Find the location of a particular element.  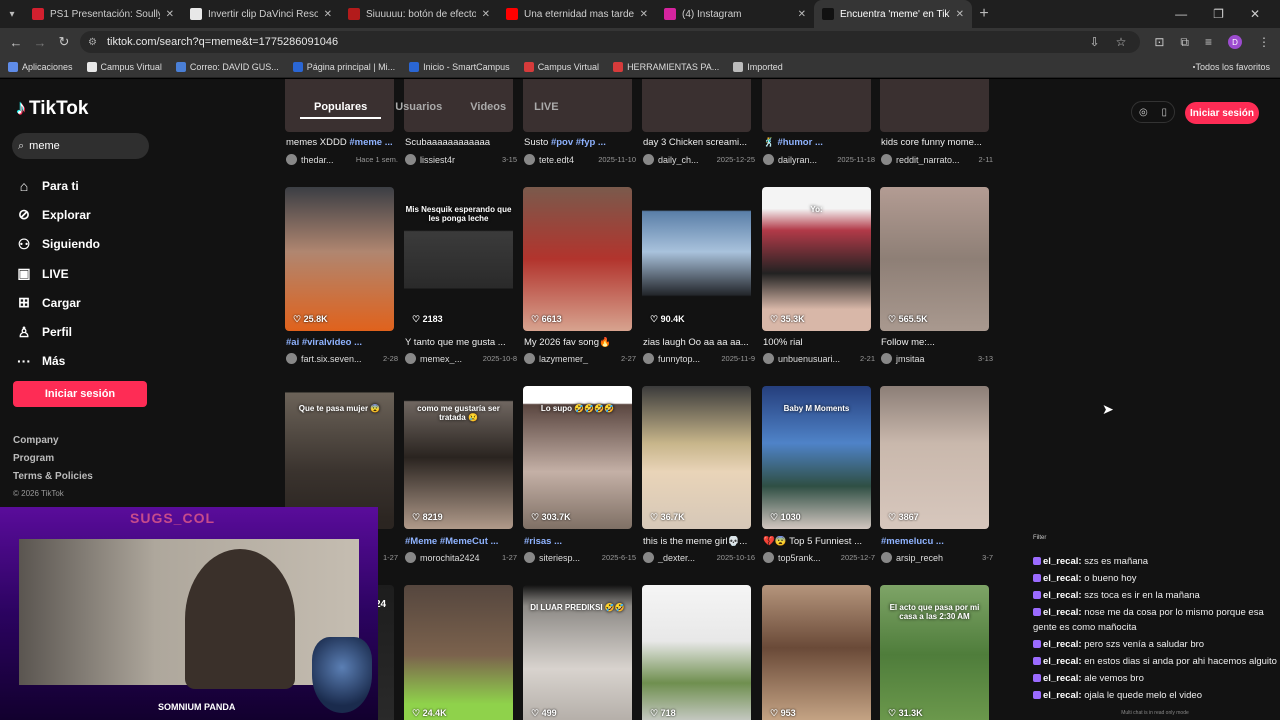

forward-icon: → is located at coordinates (40, 42).